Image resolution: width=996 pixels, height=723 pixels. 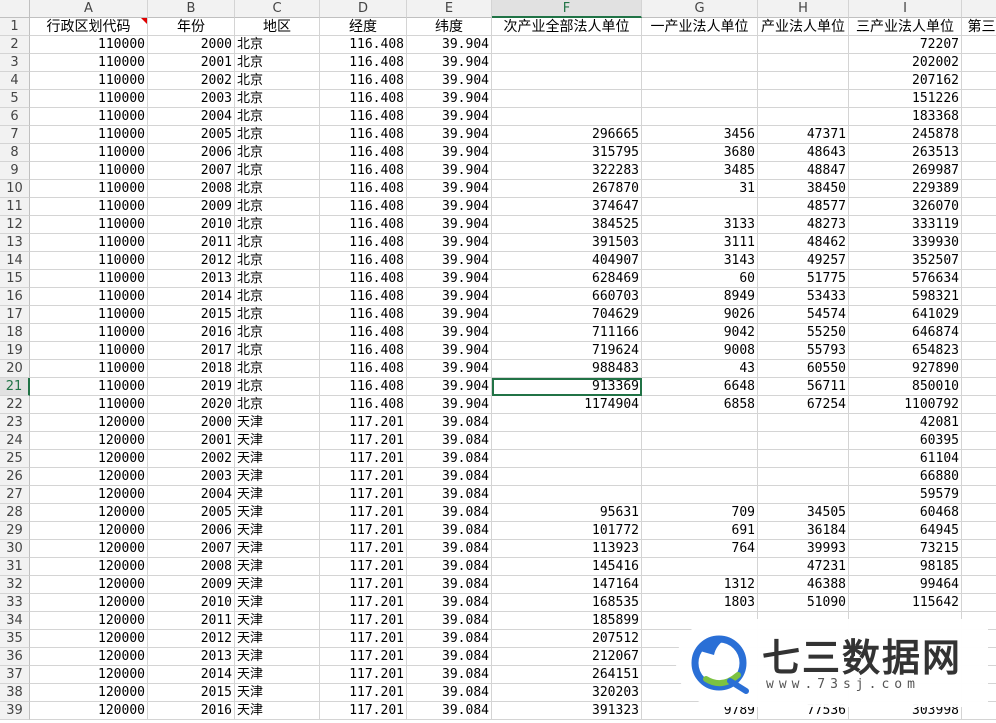 I want to click on column-header-a: A, so click(x=89, y=9).